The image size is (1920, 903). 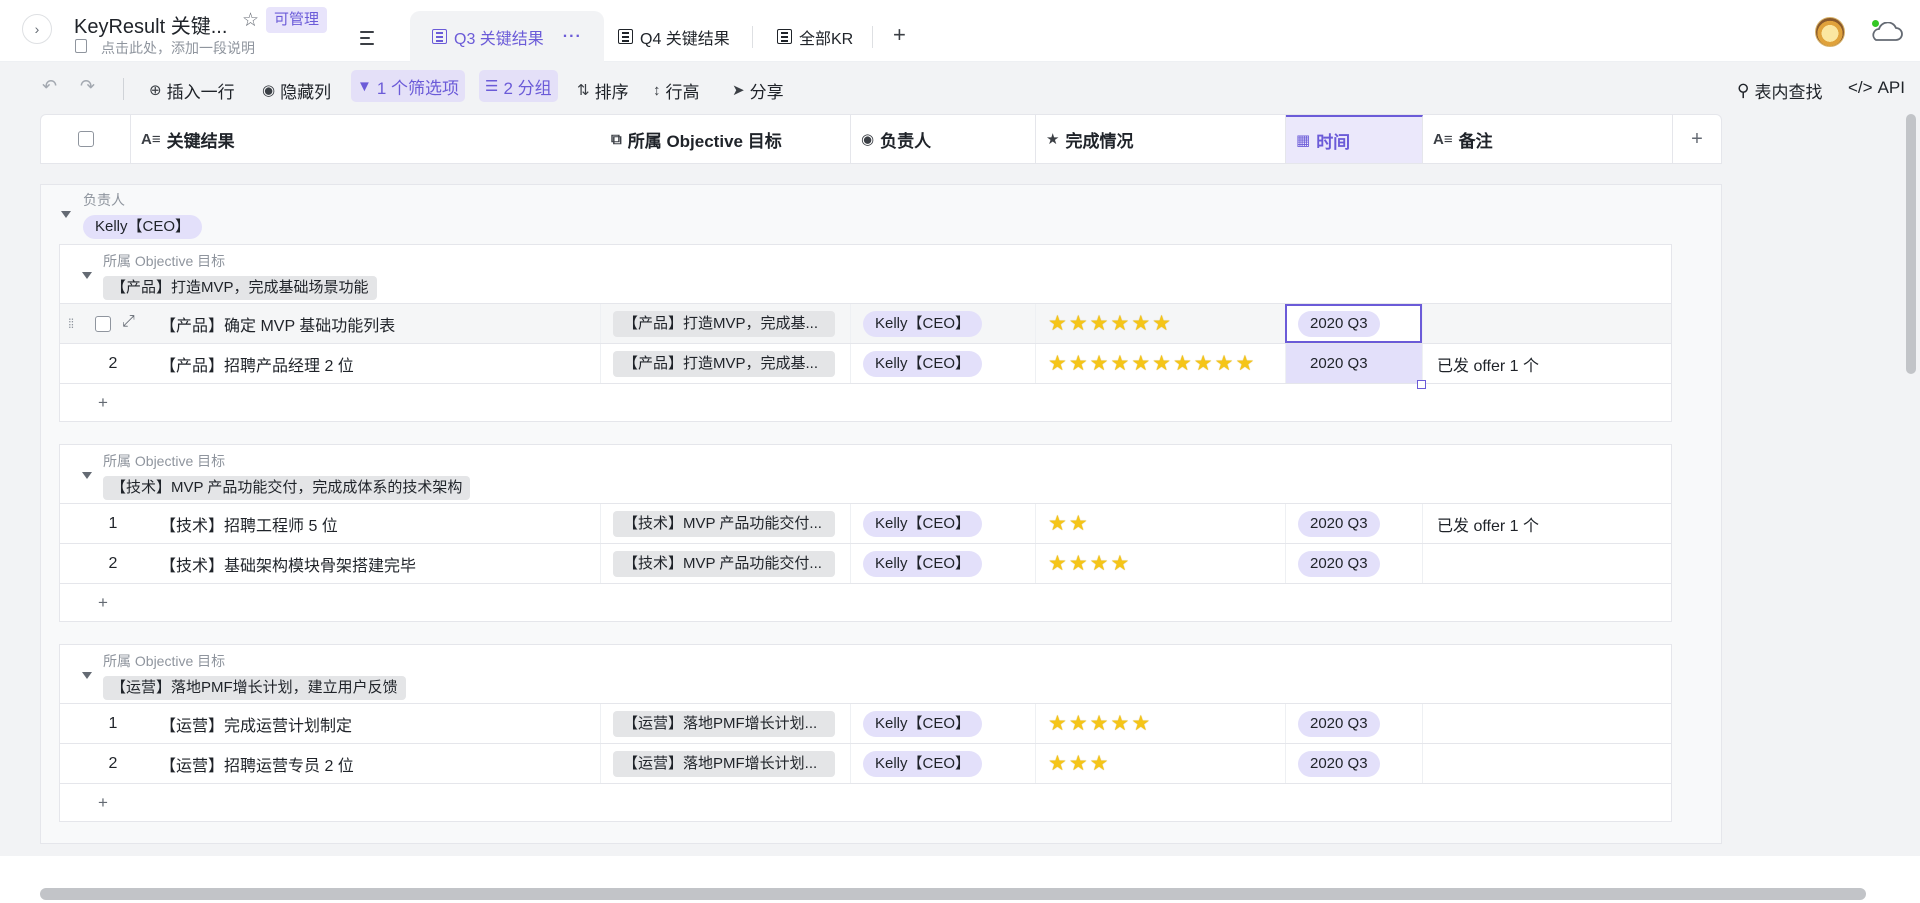 I want to click on table-menu-button, so click(x=368, y=38).